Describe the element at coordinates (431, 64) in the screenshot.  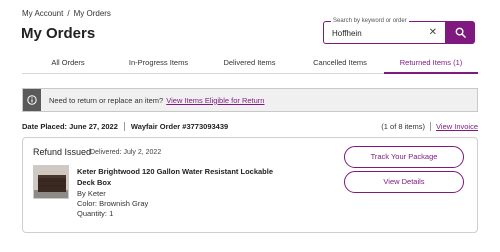
I see `tab-returned-items: Returned Items (1)` at that location.